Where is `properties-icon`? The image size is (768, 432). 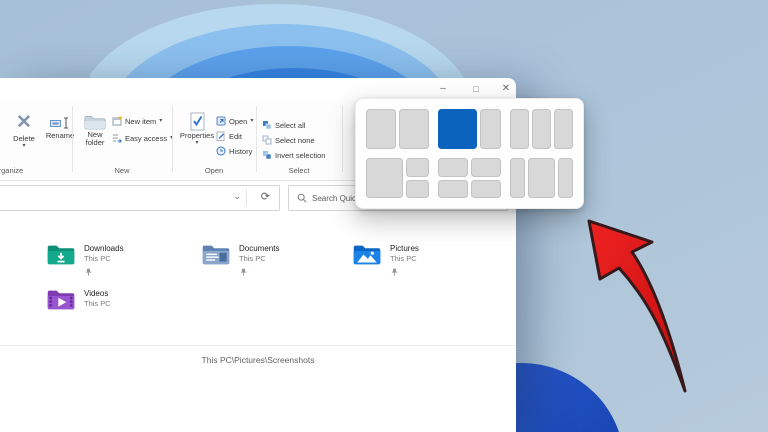
properties-icon is located at coordinates (197, 121).